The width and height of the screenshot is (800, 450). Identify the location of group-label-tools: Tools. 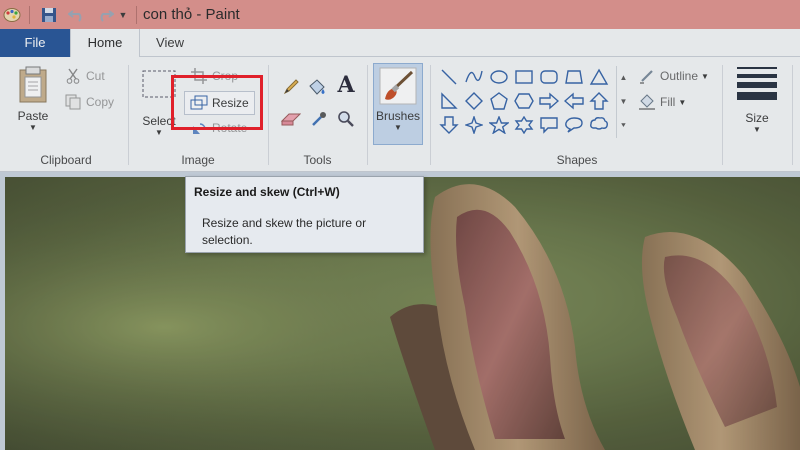
(317, 160).